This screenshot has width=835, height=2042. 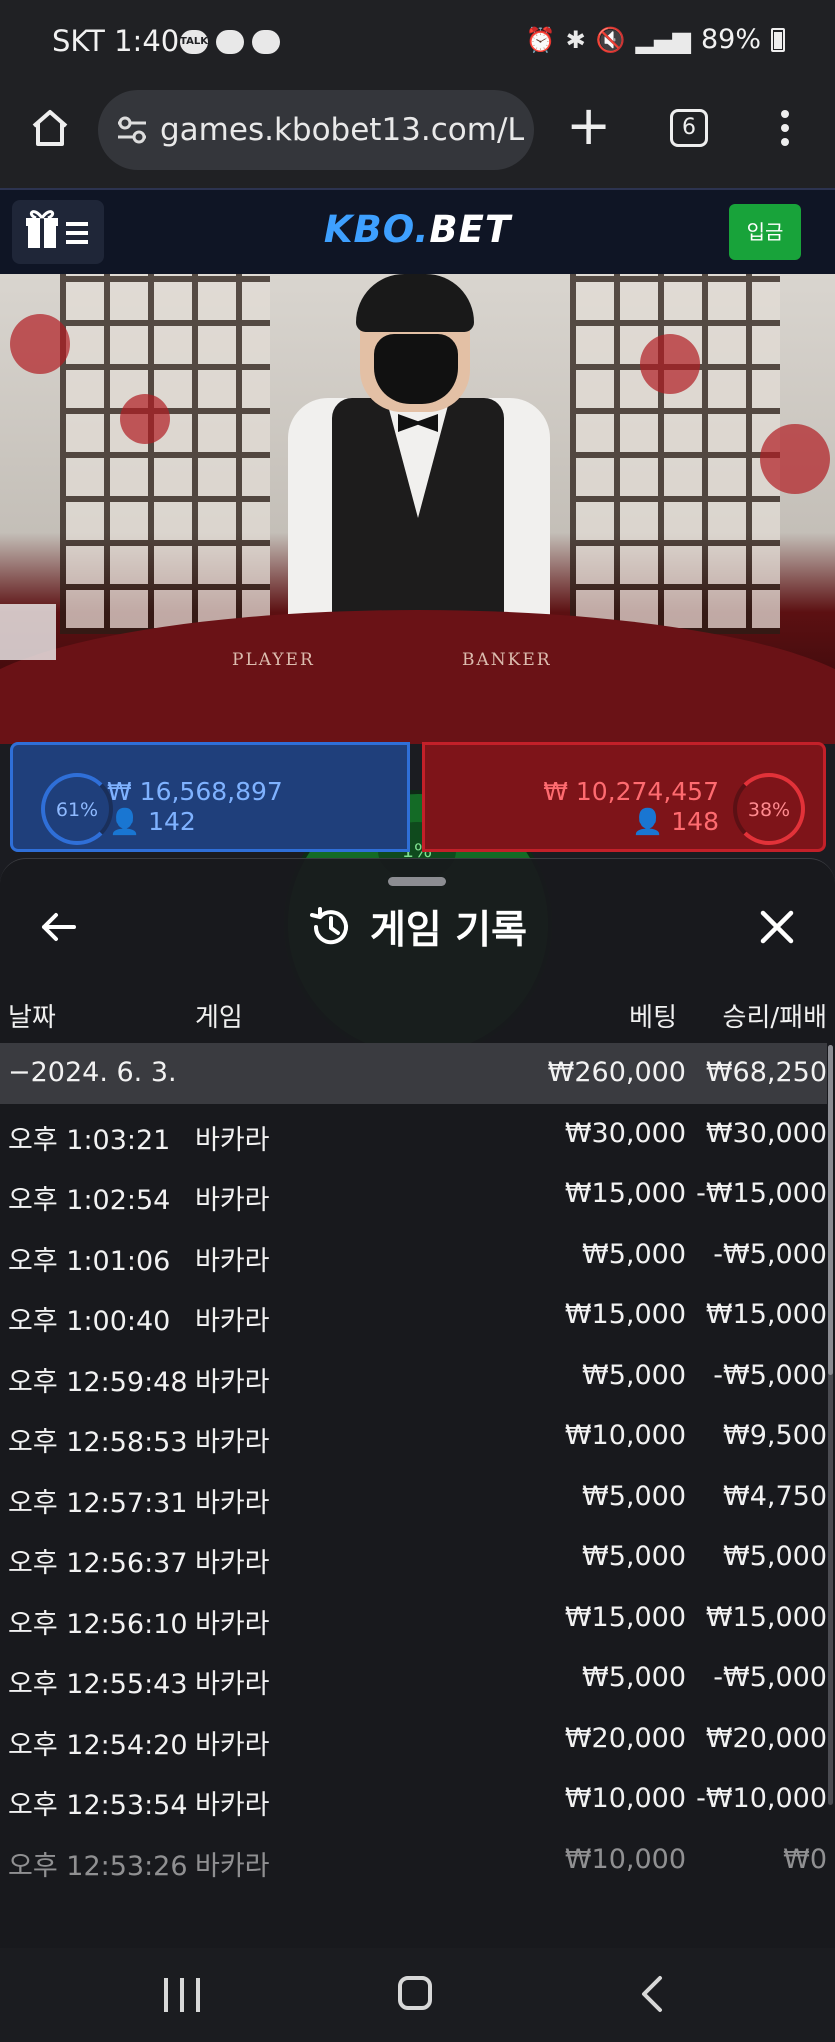 What do you see at coordinates (89, 1321) in the screenshot?
I see `row-date: 오후 1:00:40` at bounding box center [89, 1321].